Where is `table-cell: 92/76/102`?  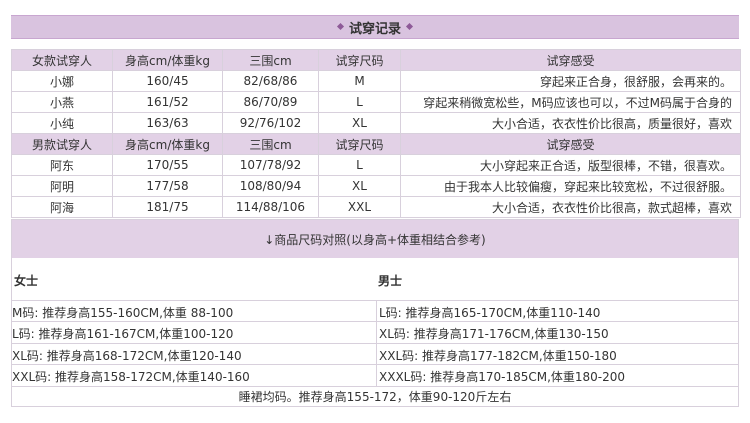
table-cell: 92/76/102 is located at coordinates (270, 123).